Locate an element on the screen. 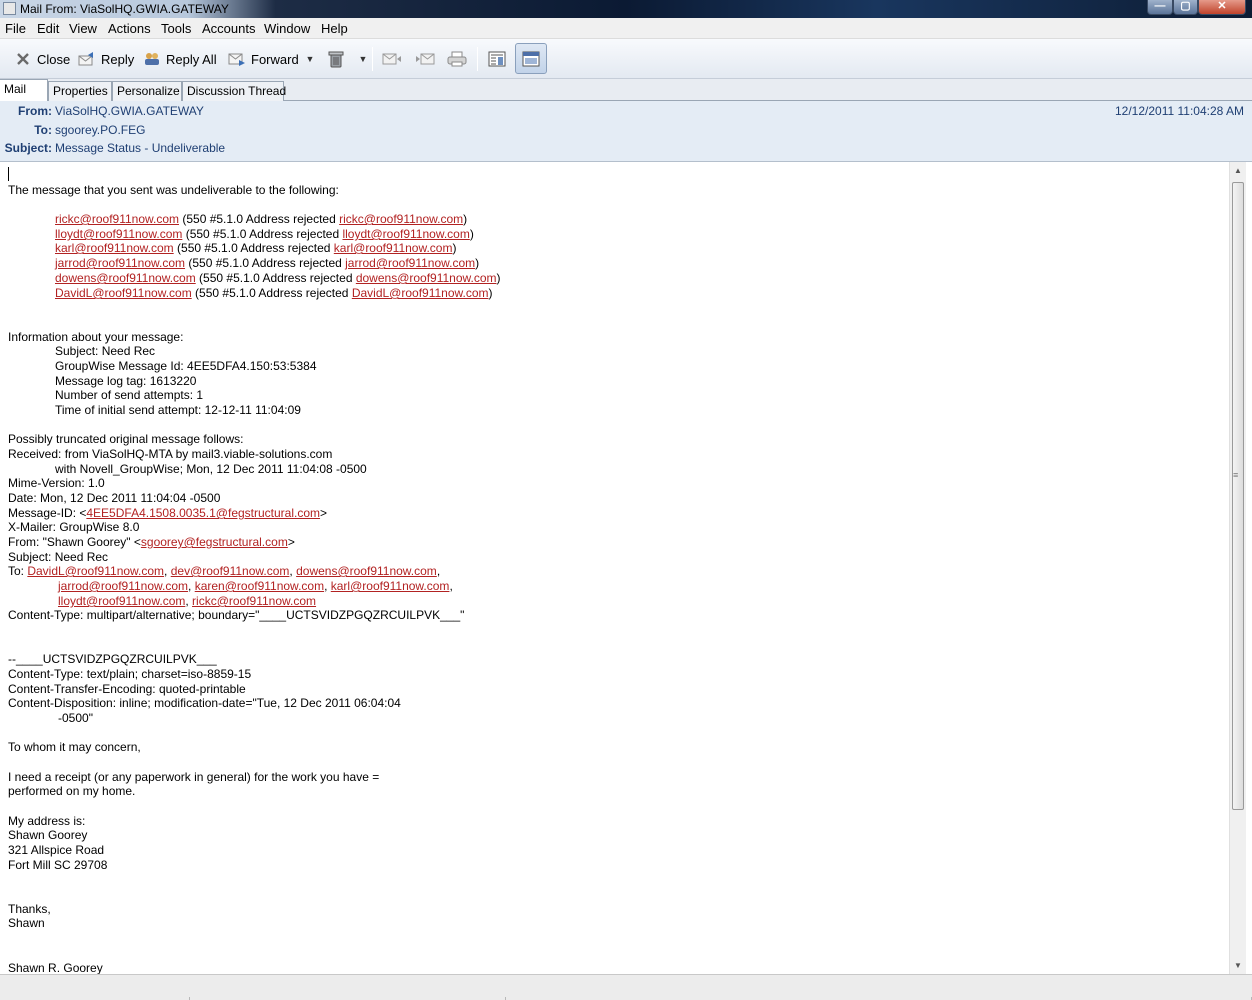 The width and height of the screenshot is (1252, 1000). info-heading: Information about your message: is located at coordinates (96, 337).